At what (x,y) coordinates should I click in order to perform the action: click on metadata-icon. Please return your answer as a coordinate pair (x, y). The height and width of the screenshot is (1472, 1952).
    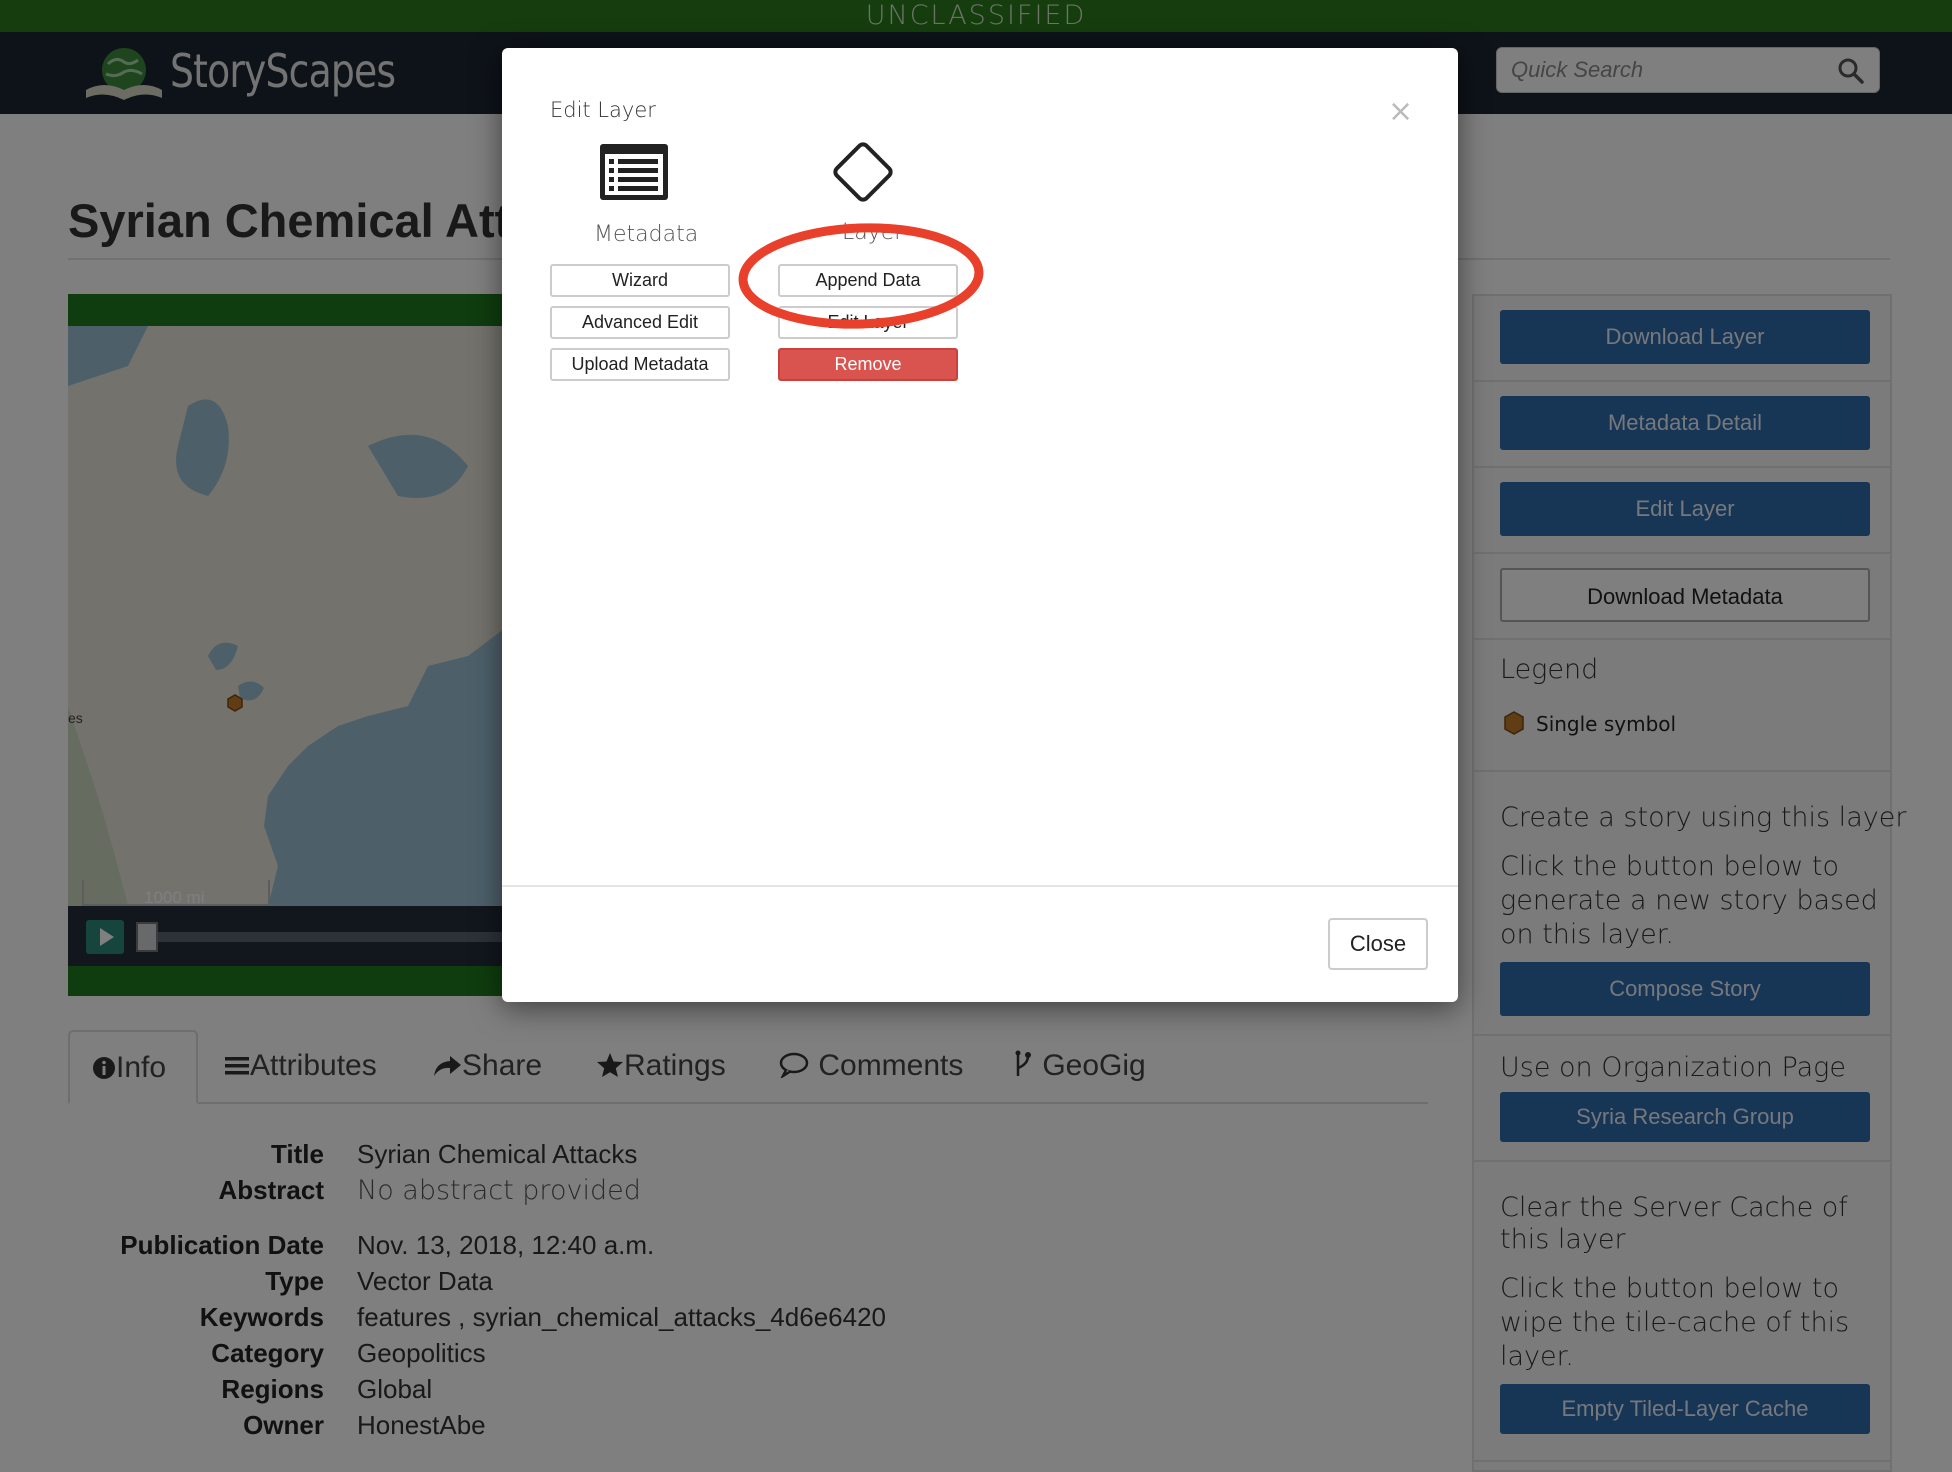
    Looking at the image, I should click on (634, 172).